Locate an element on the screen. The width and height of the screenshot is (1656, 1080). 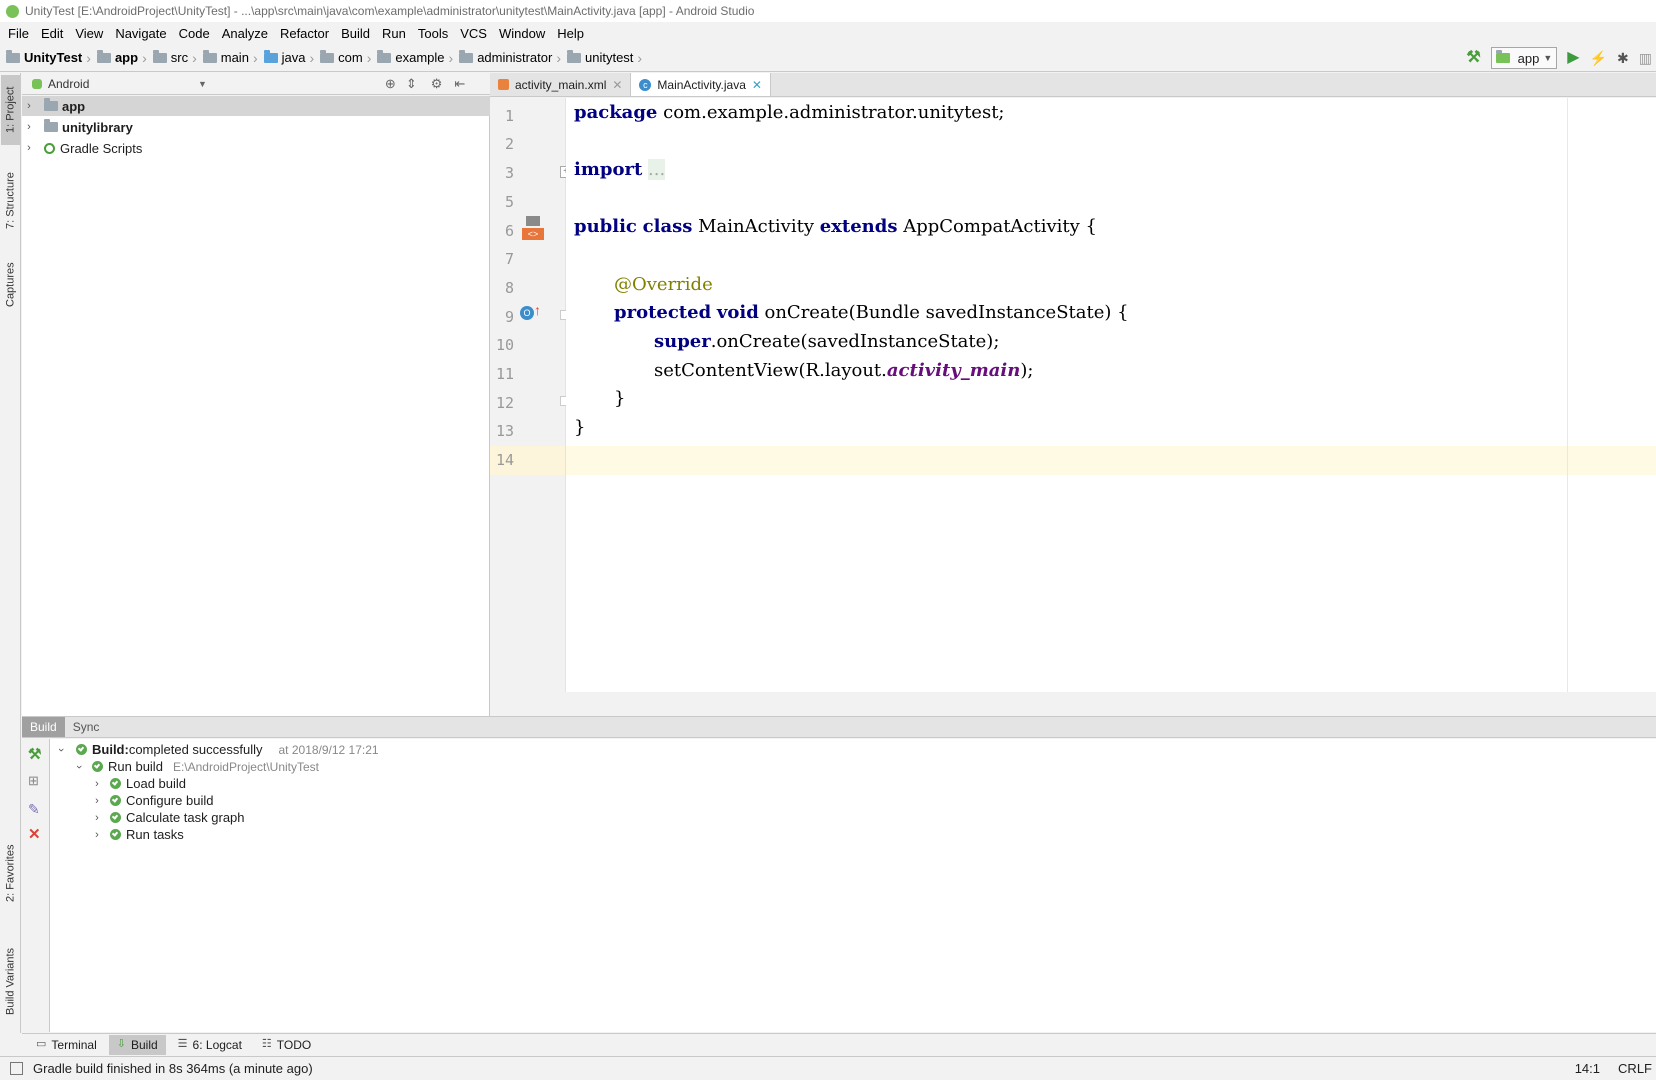
tool-tab-captures: Captures is located at coordinates (10, 285).